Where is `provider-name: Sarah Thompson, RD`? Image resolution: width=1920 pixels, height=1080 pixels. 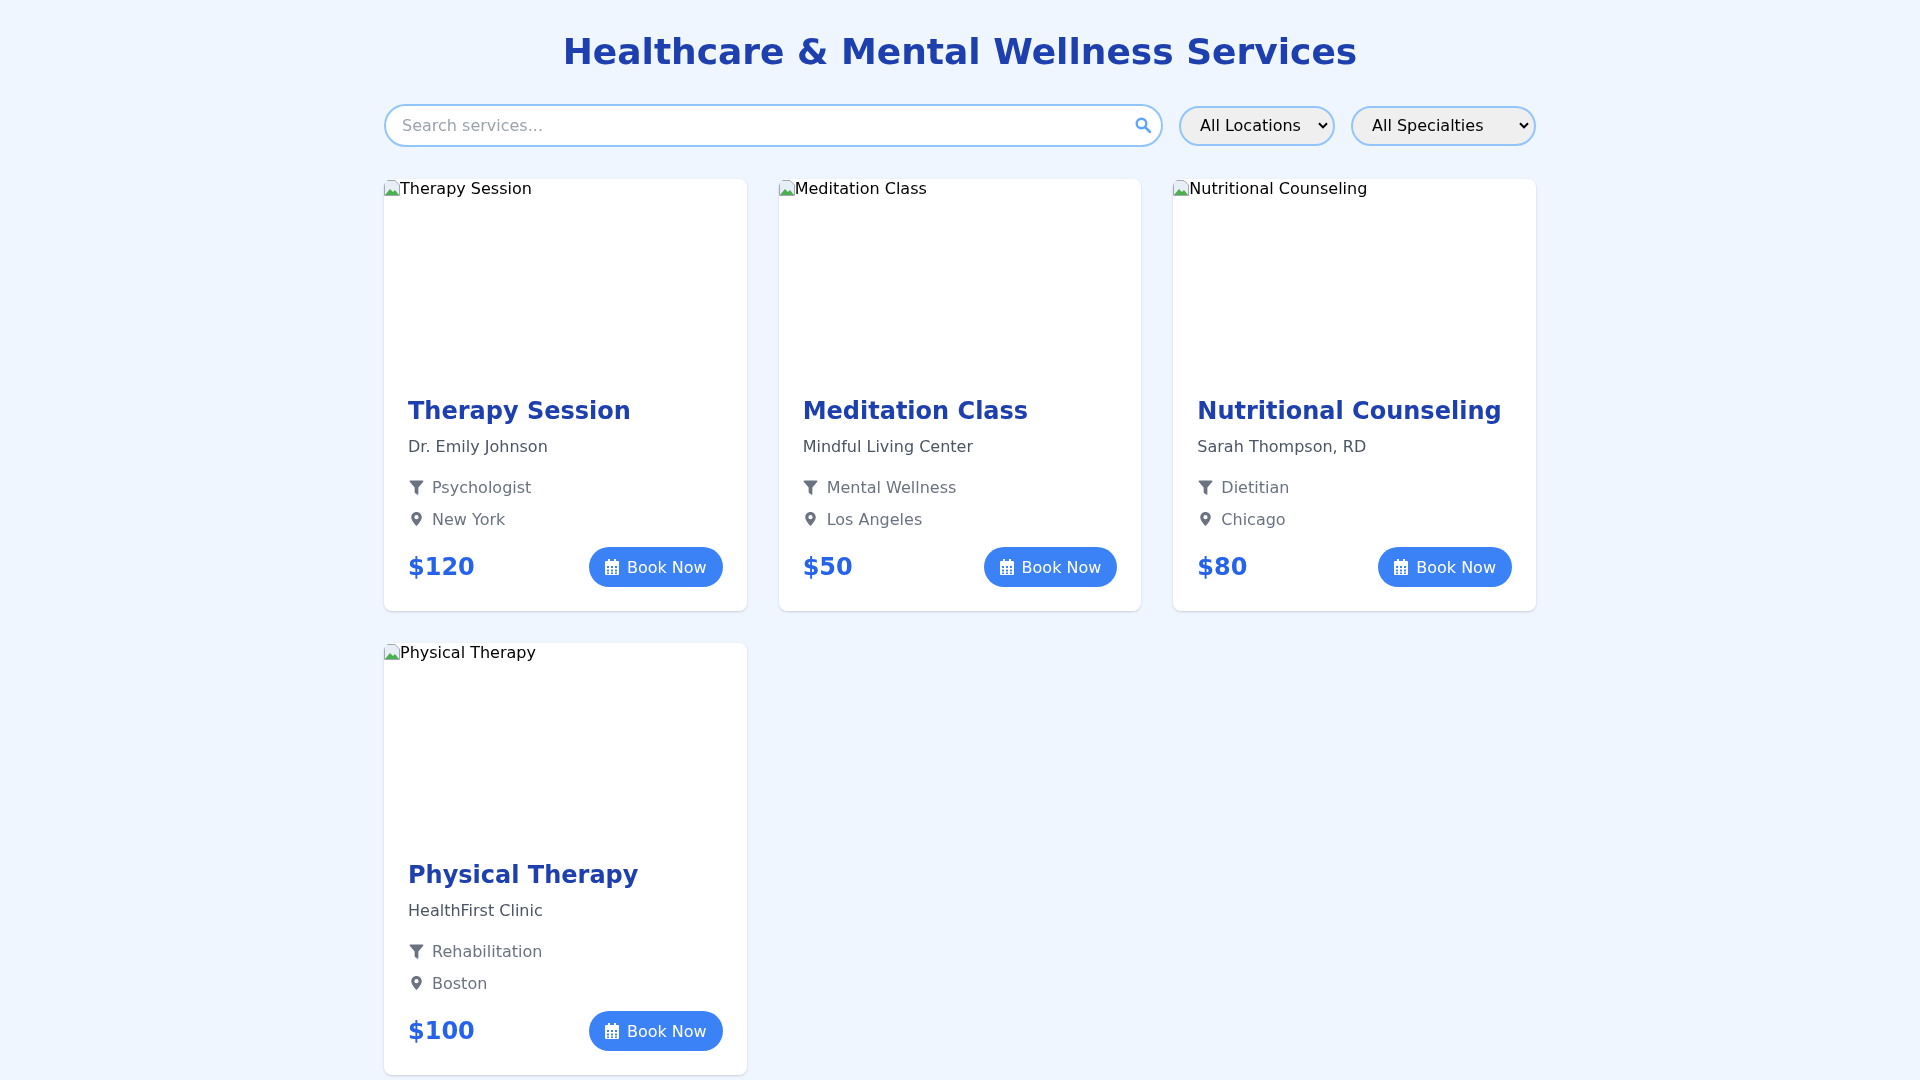 provider-name: Sarah Thompson, RD is located at coordinates (1282, 447).